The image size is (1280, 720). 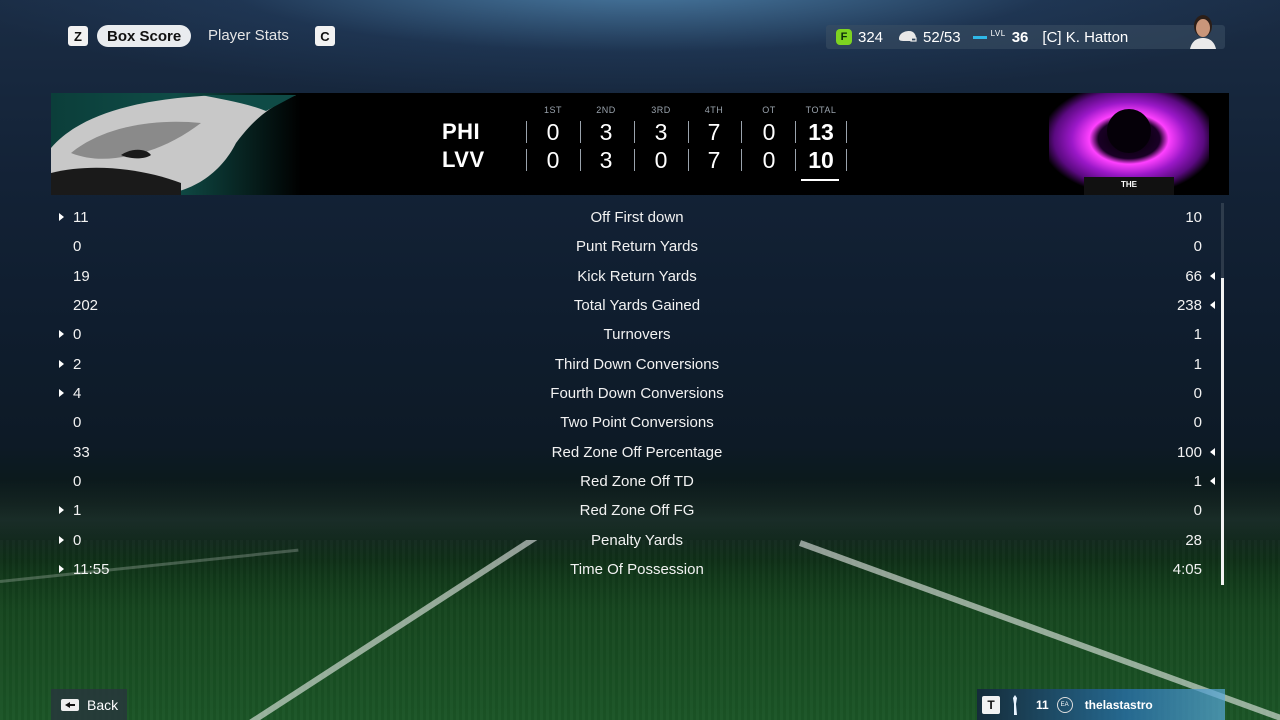 What do you see at coordinates (821, 110) in the screenshot?
I see `quarter-header: TOTAL` at bounding box center [821, 110].